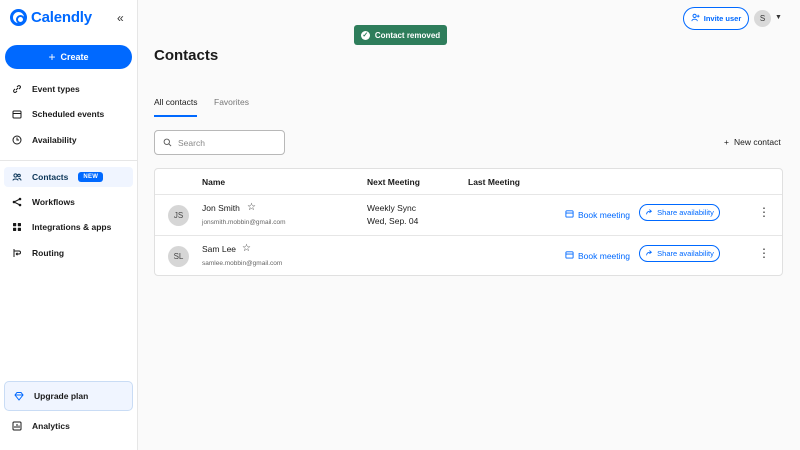 The width and height of the screenshot is (800, 450). I want to click on sidebar-item-contacts: Contacts NEW, so click(68, 177).